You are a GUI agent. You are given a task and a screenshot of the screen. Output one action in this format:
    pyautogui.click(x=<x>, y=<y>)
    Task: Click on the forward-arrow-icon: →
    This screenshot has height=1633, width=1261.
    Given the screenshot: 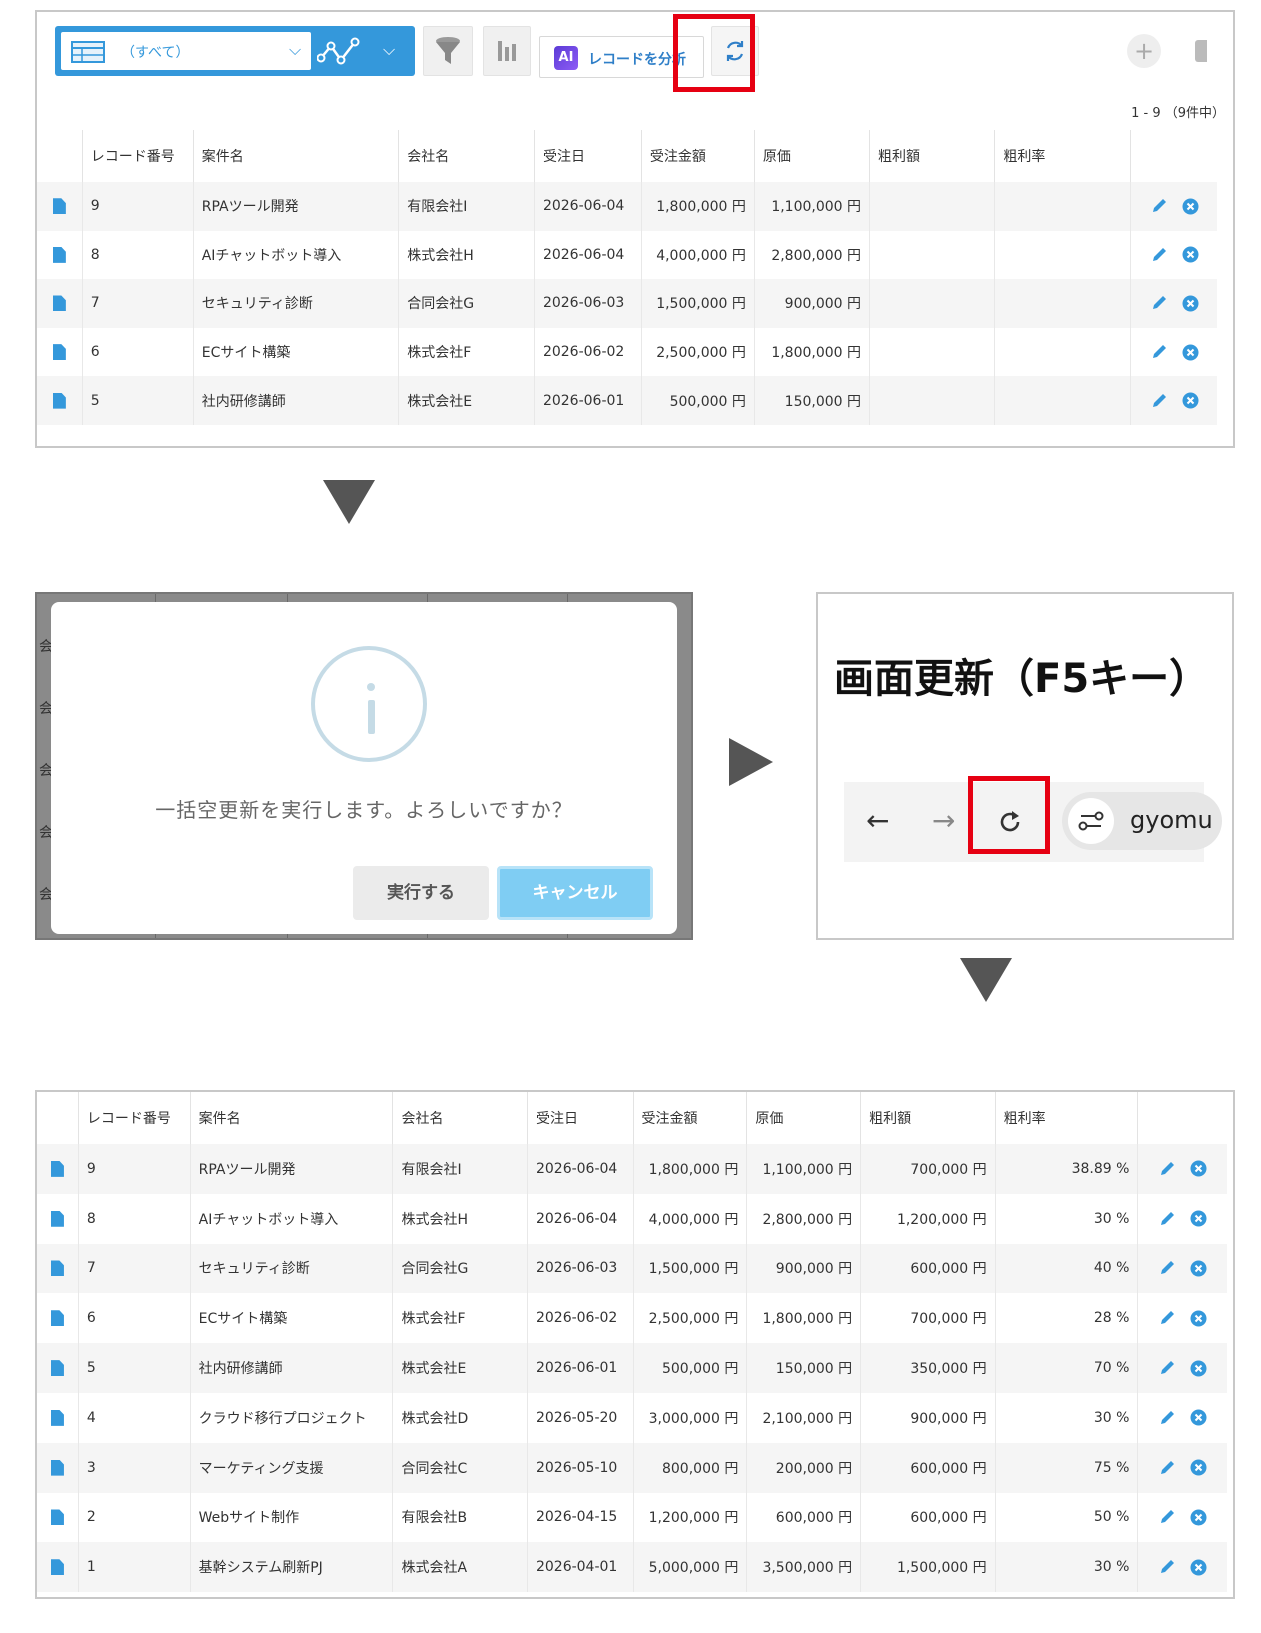 What is the action you would take?
    pyautogui.click(x=943, y=820)
    